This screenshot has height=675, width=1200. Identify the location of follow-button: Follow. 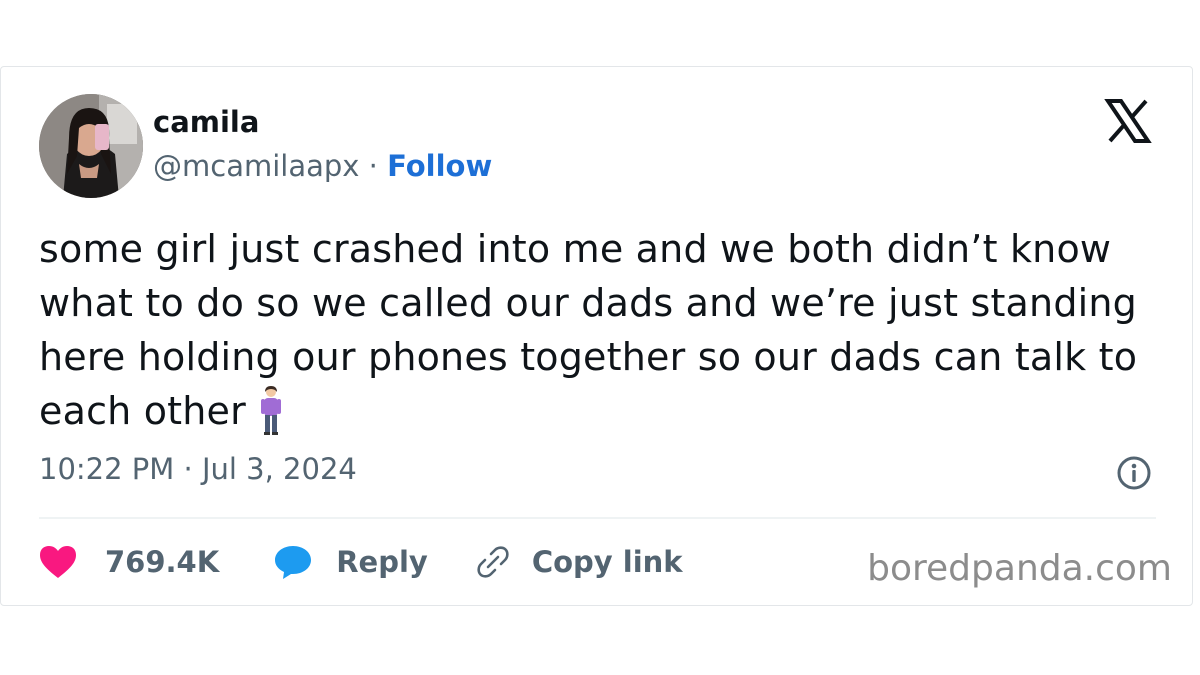
(439, 166).